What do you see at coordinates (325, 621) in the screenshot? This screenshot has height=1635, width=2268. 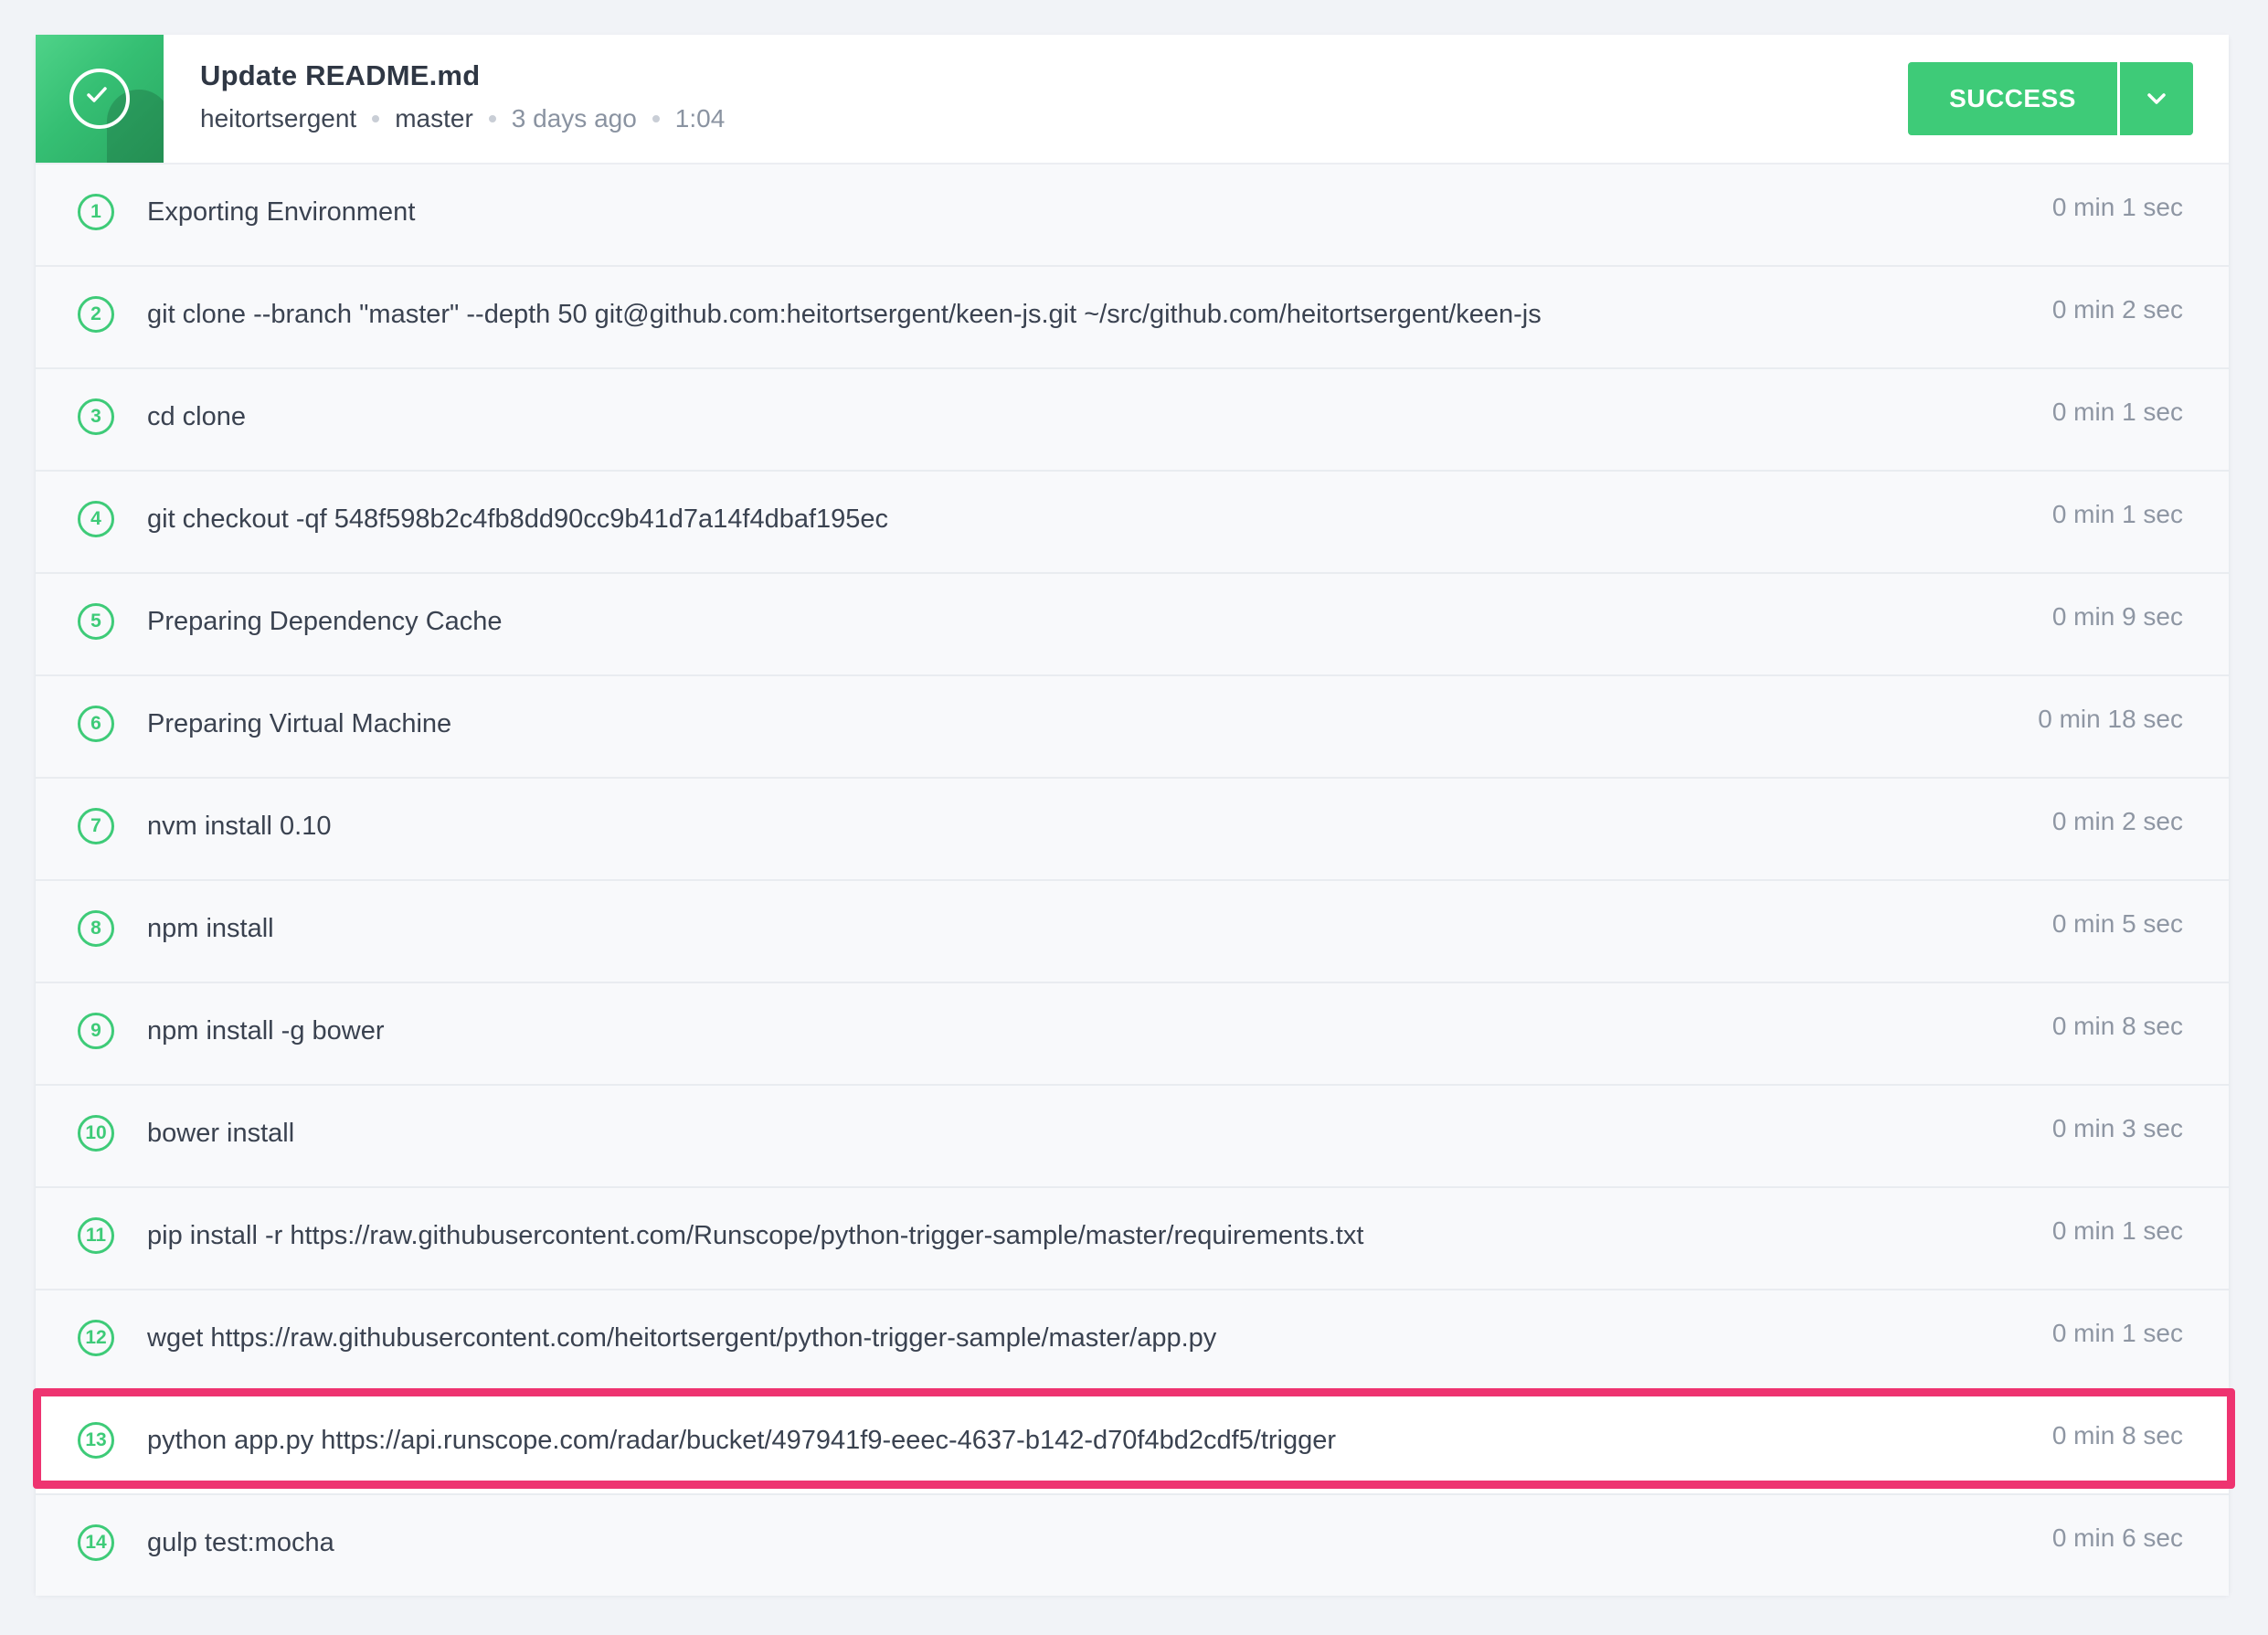 I see `step-command: Preparing Dependency Cache` at bounding box center [325, 621].